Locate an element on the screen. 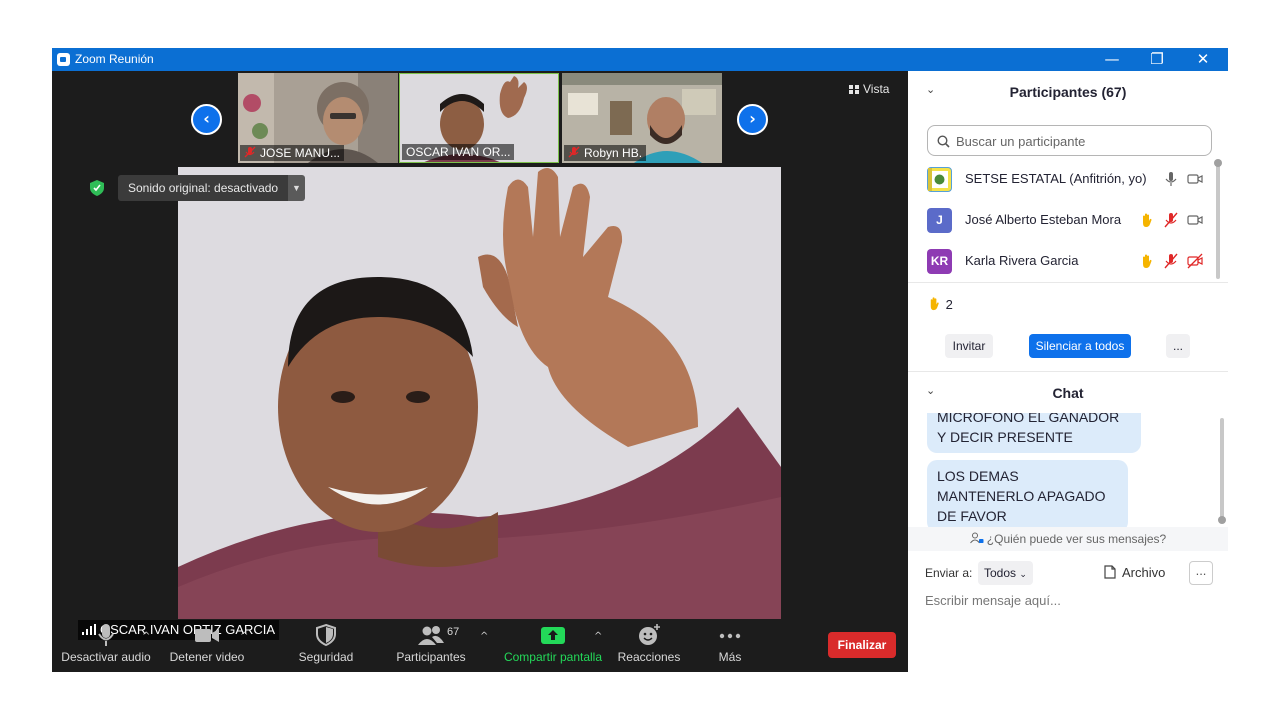 The height and width of the screenshot is (720, 1280). avatar: J is located at coordinates (939, 220).